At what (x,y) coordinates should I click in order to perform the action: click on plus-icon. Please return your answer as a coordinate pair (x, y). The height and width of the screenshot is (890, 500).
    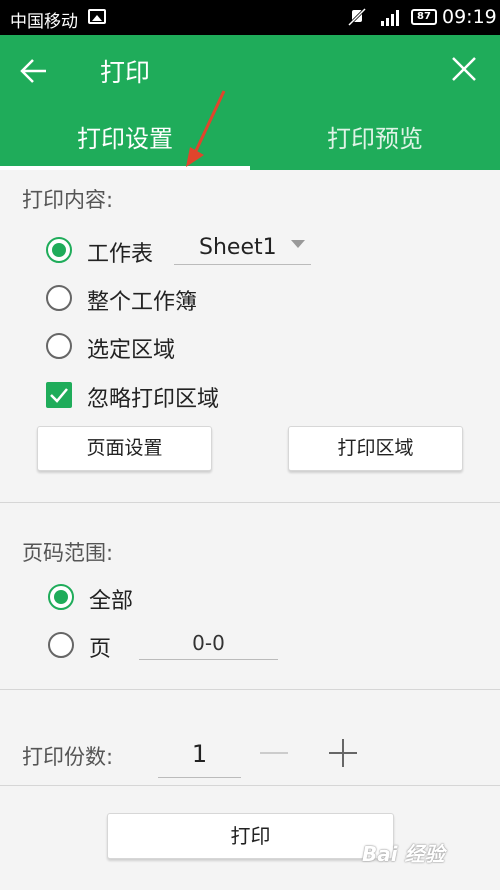
    Looking at the image, I should click on (343, 753).